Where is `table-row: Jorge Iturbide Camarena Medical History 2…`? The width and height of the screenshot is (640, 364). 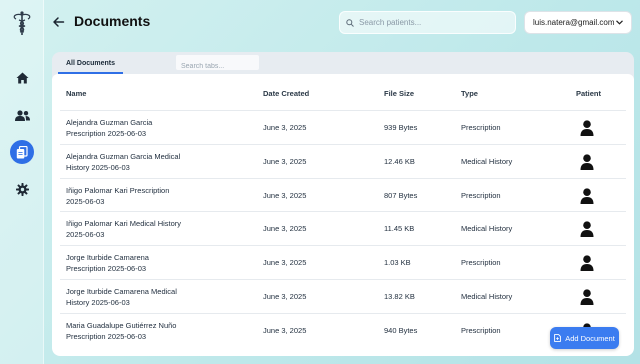 table-row: Jorge Iturbide Camarena Medical History 2… is located at coordinates (343, 296).